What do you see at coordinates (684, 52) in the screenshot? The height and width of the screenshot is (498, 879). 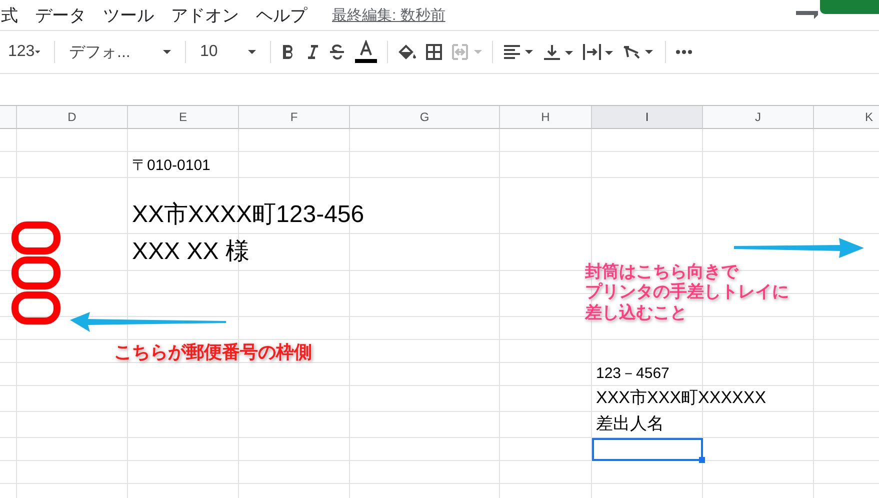 I see `more-icon` at bounding box center [684, 52].